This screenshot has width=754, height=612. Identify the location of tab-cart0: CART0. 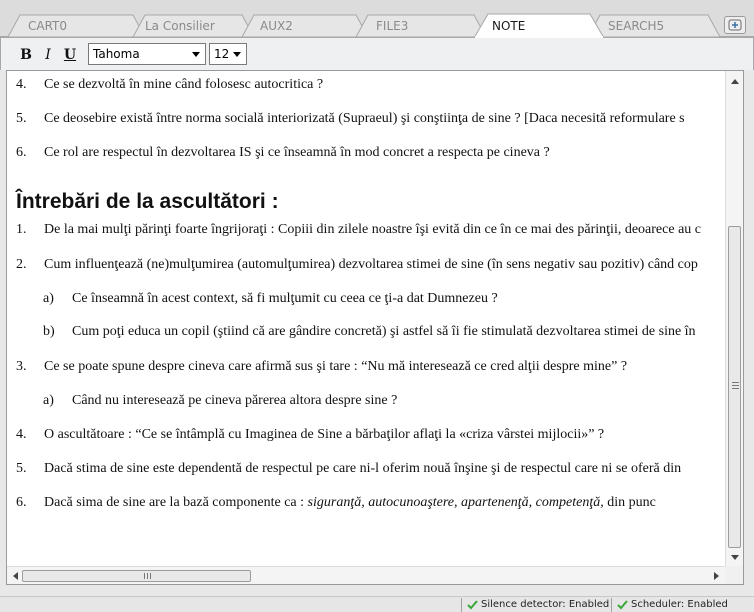
(47, 26).